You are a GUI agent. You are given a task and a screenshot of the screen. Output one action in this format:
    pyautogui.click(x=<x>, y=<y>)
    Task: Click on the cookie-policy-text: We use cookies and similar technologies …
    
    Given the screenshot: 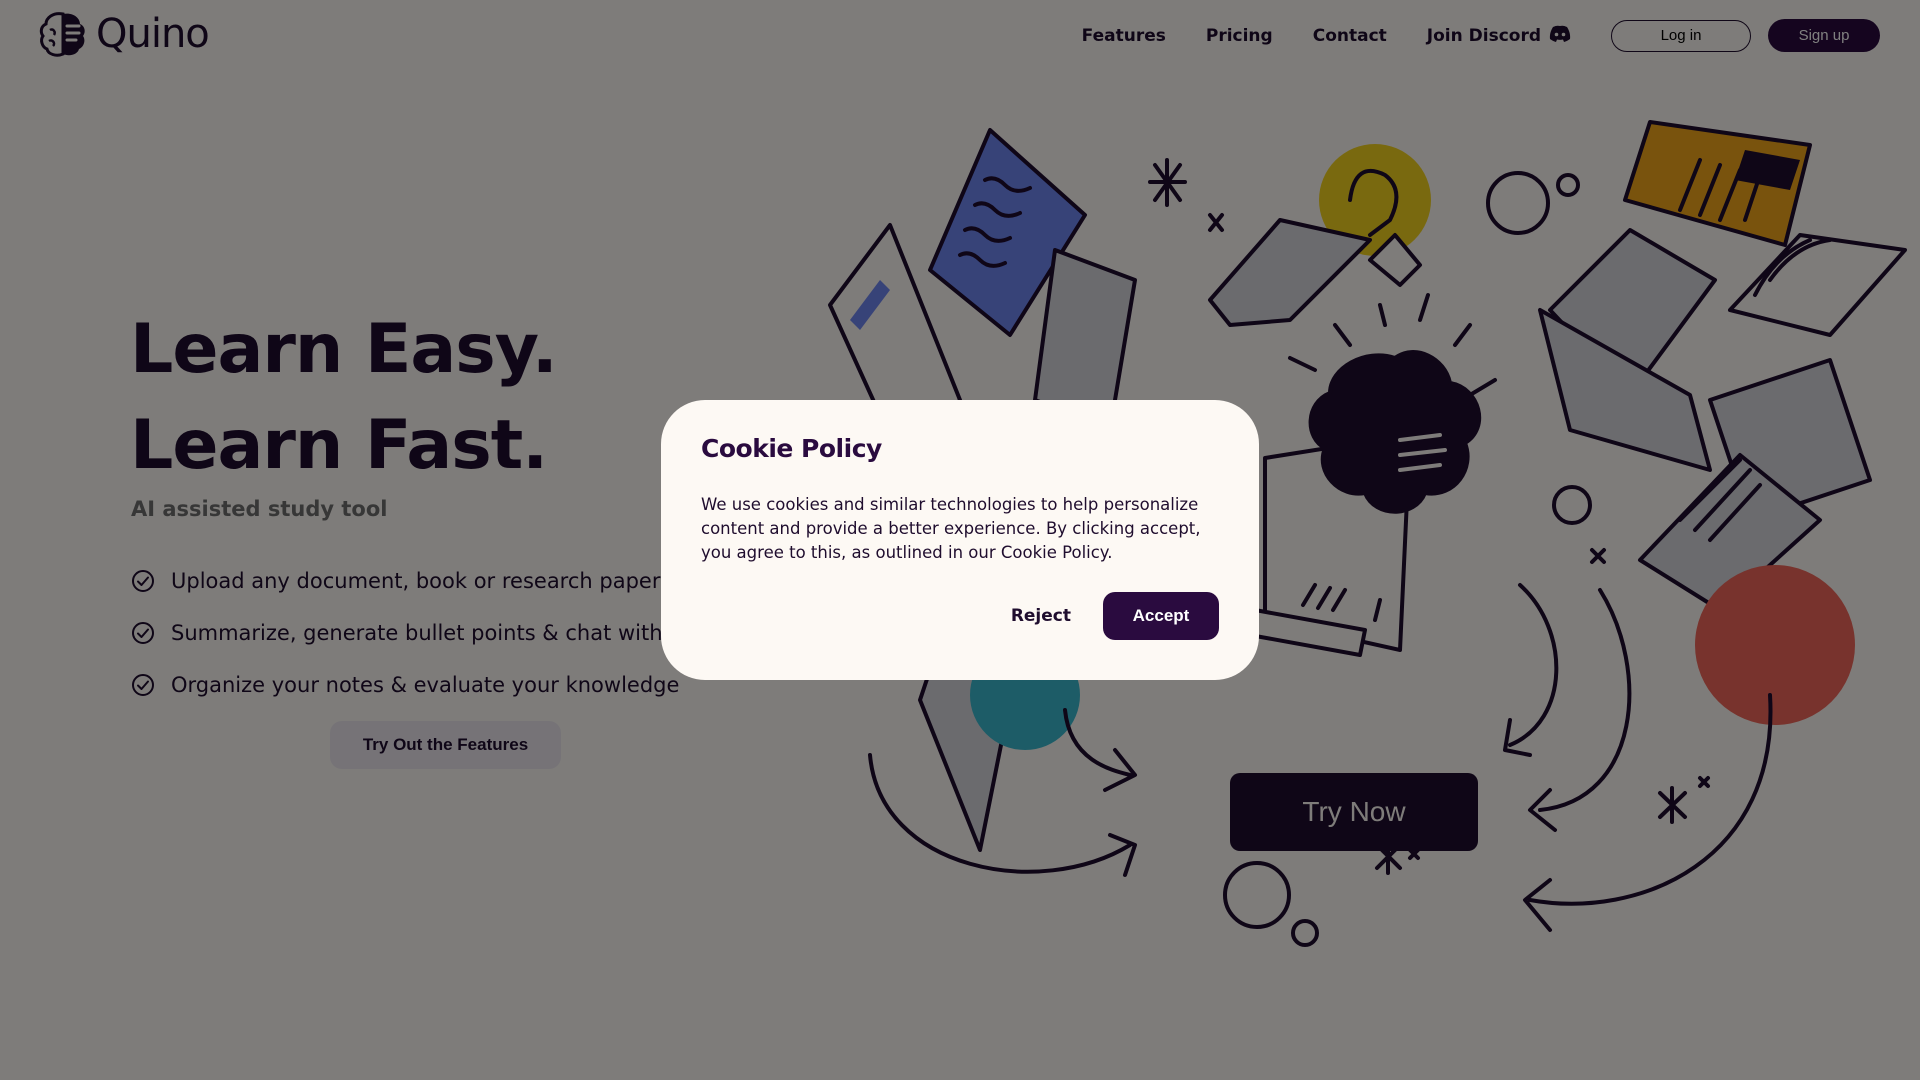 What is the action you would take?
    pyautogui.click(x=951, y=528)
    